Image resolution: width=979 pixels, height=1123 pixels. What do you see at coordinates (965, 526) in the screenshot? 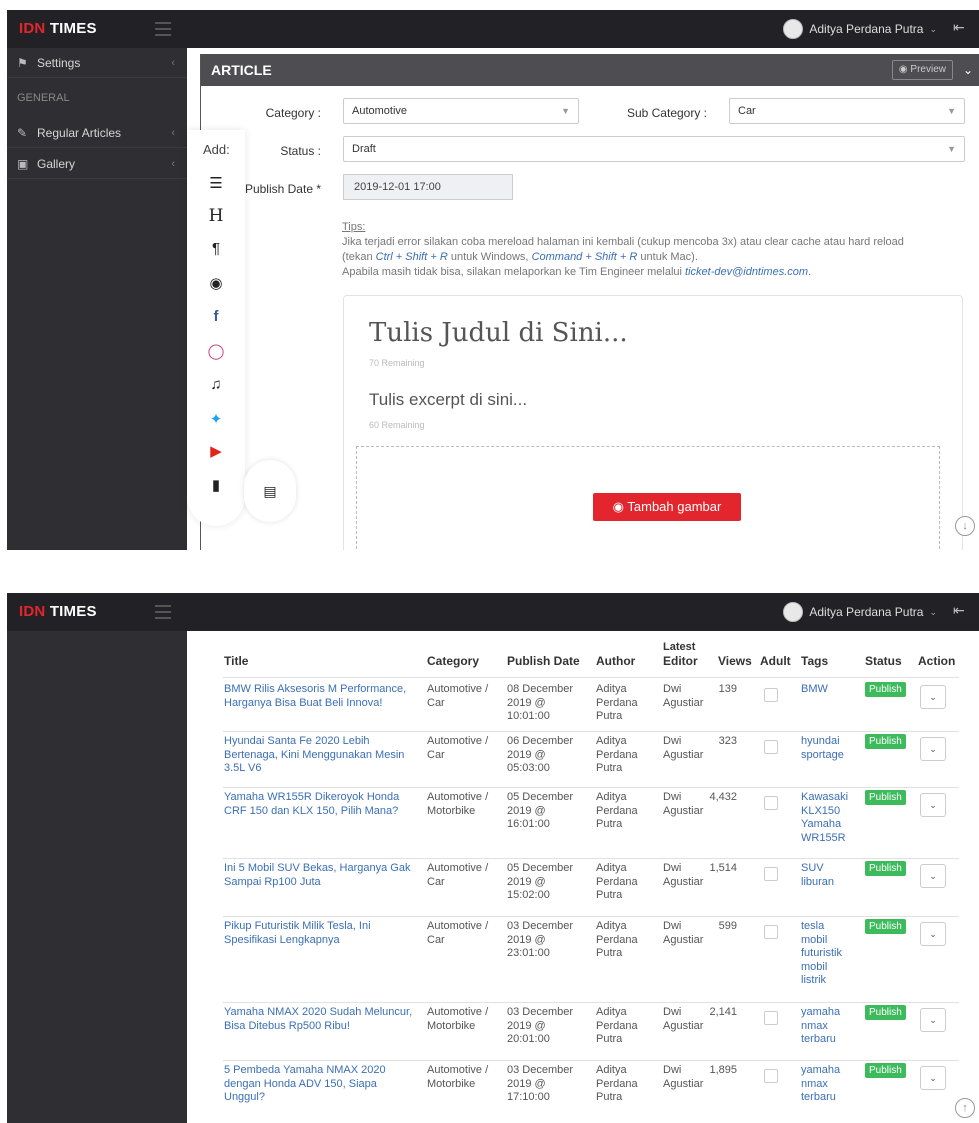
I see `scroll-down-icon: ↓` at bounding box center [965, 526].